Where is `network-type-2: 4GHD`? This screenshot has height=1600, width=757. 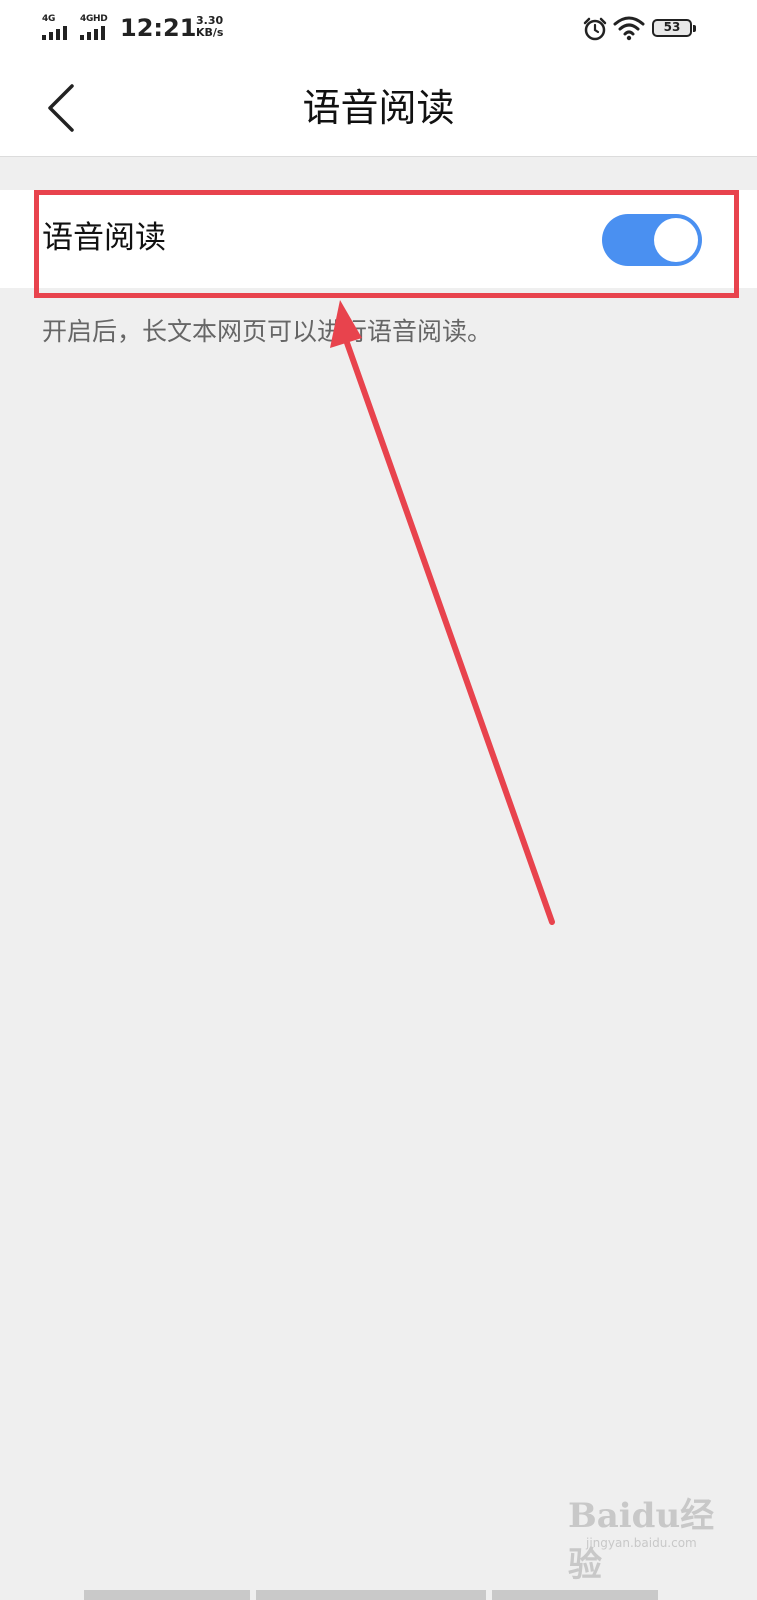
network-type-2: 4GHD is located at coordinates (94, 19).